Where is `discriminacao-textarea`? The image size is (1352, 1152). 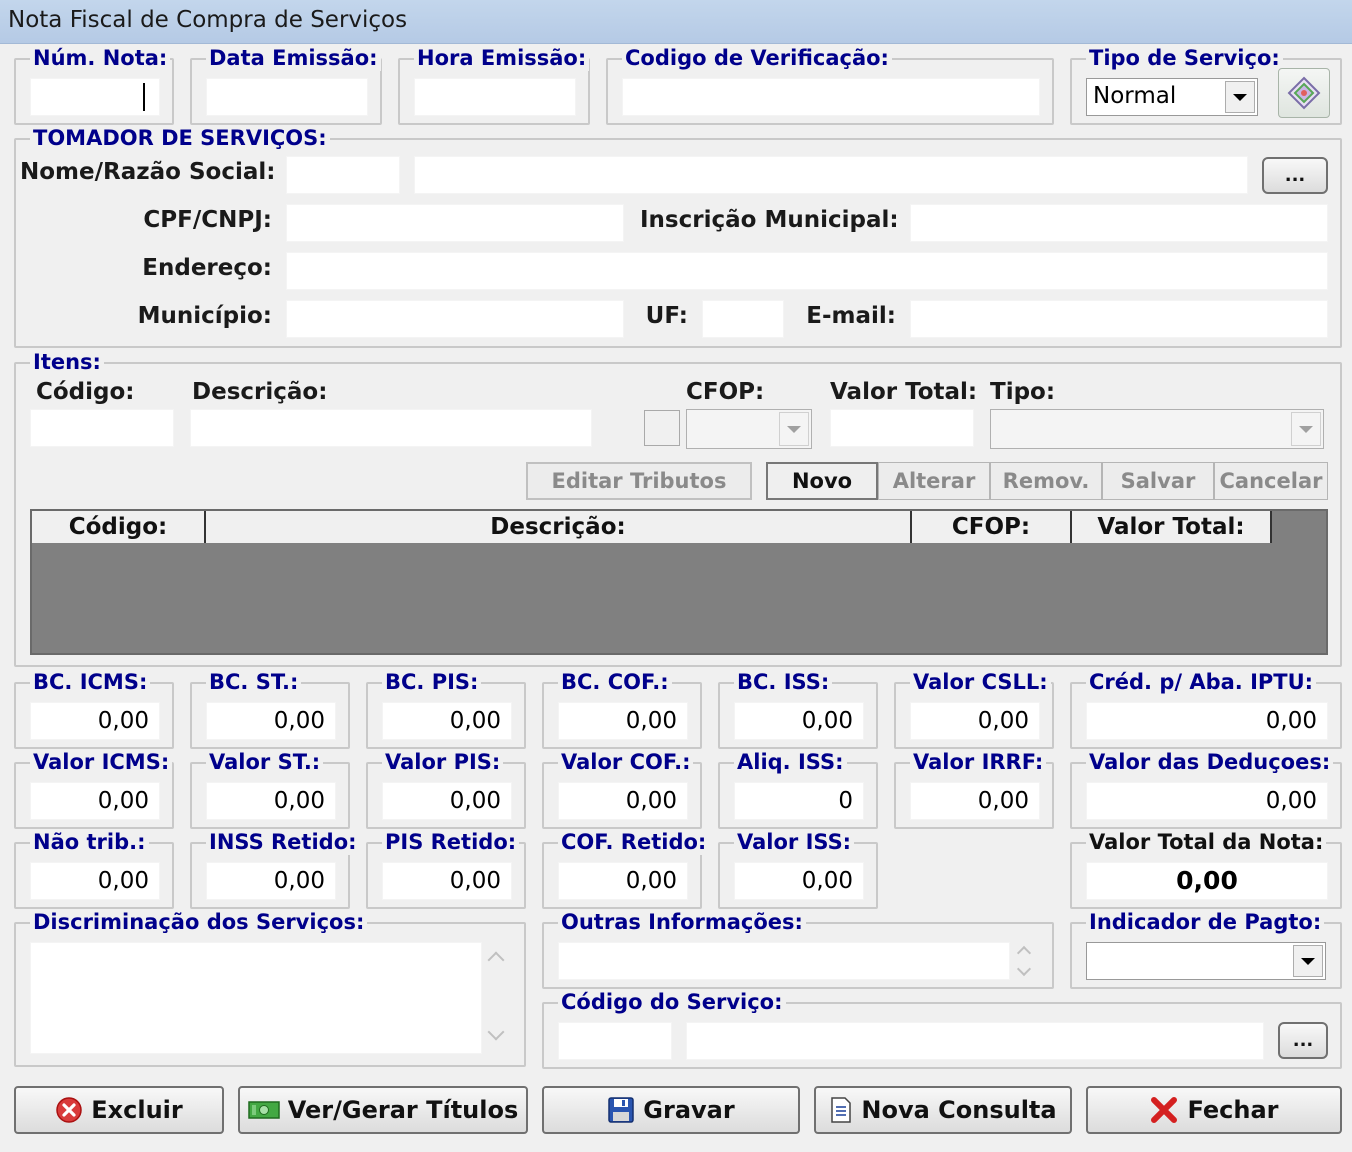
discriminacao-textarea is located at coordinates (256, 998).